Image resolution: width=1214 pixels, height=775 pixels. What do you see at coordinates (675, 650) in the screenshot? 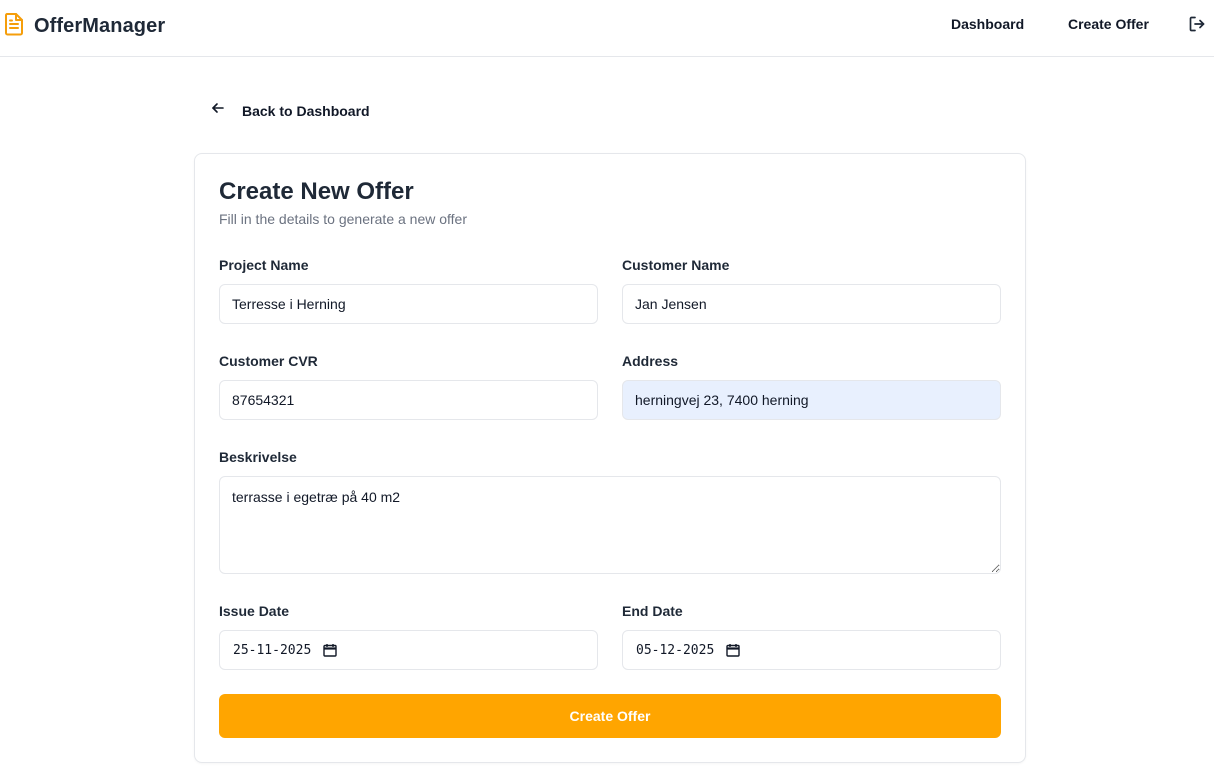
I see `end-date-value: 05-12-2025` at bounding box center [675, 650].